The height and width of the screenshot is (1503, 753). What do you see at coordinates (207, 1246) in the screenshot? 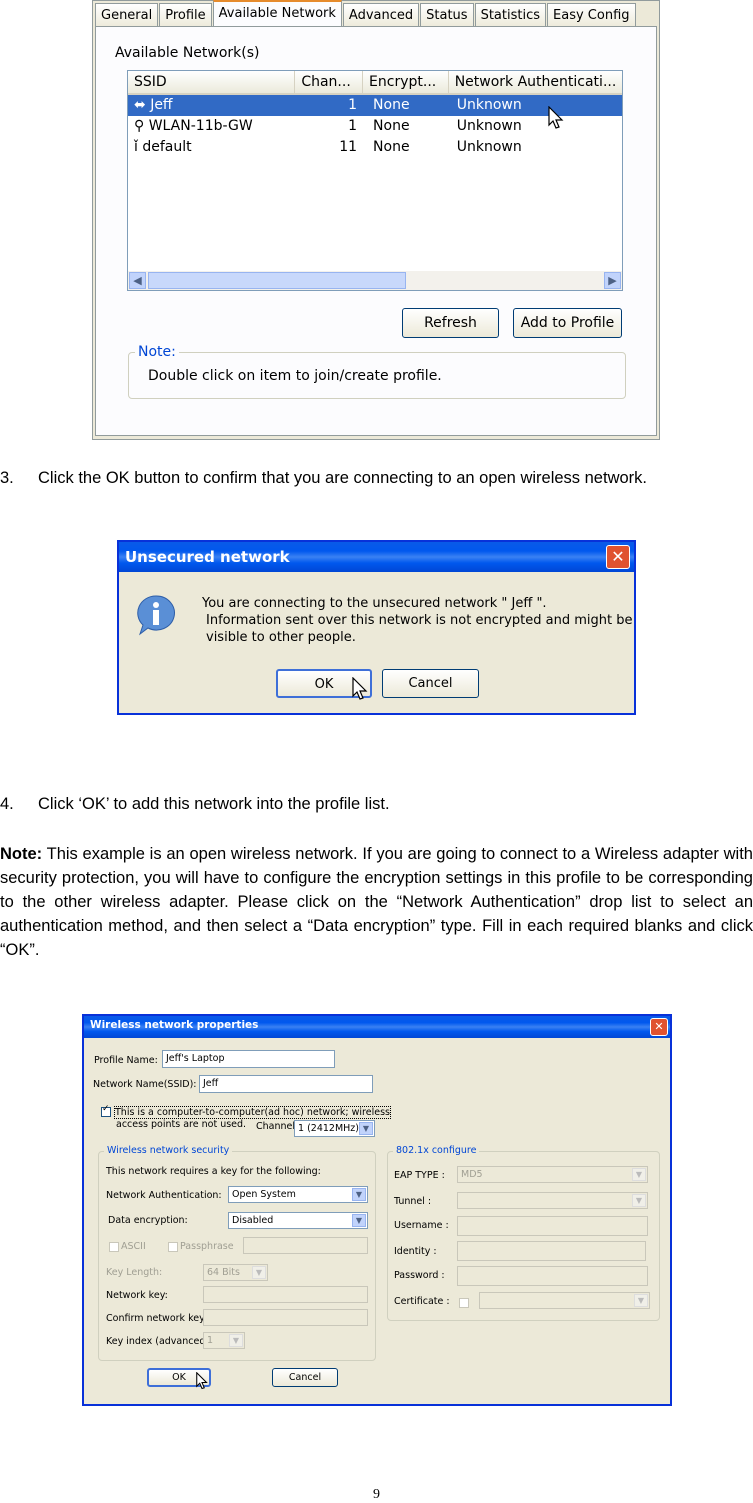
I see `passphrase-label: Passphrase` at bounding box center [207, 1246].